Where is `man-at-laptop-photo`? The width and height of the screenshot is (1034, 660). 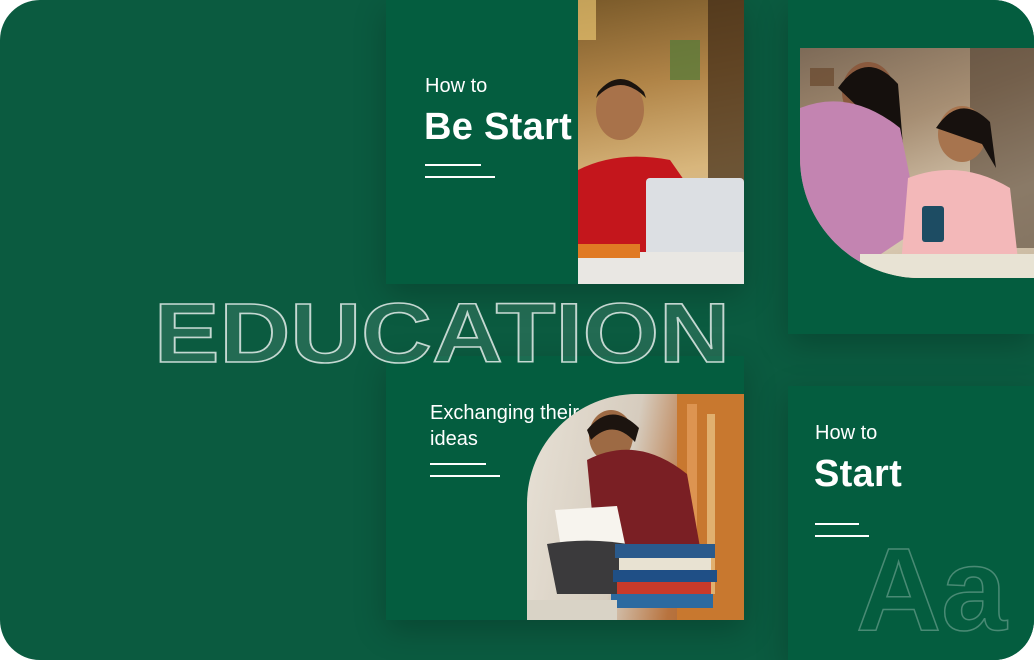
man-at-laptop-photo is located at coordinates (661, 142).